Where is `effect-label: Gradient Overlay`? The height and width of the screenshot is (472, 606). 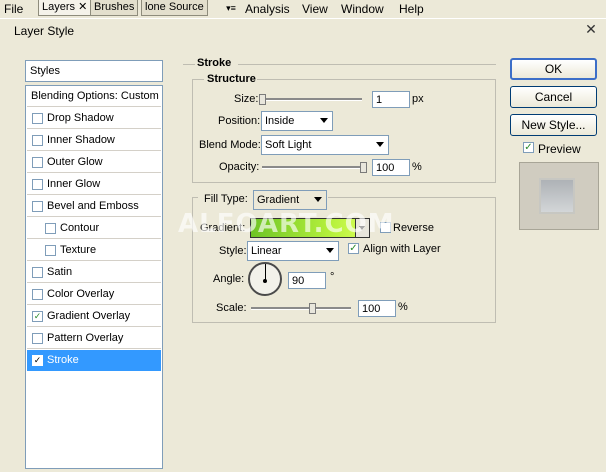
effect-label: Gradient Overlay is located at coordinates (89, 316).